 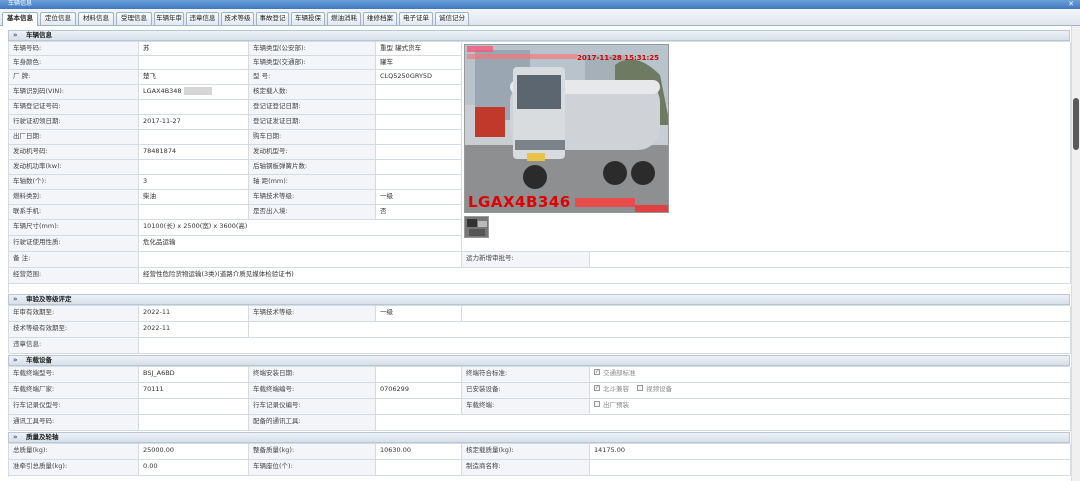 I want to click on section-inspection-header: » 审验及等级评定, so click(x=539, y=299).